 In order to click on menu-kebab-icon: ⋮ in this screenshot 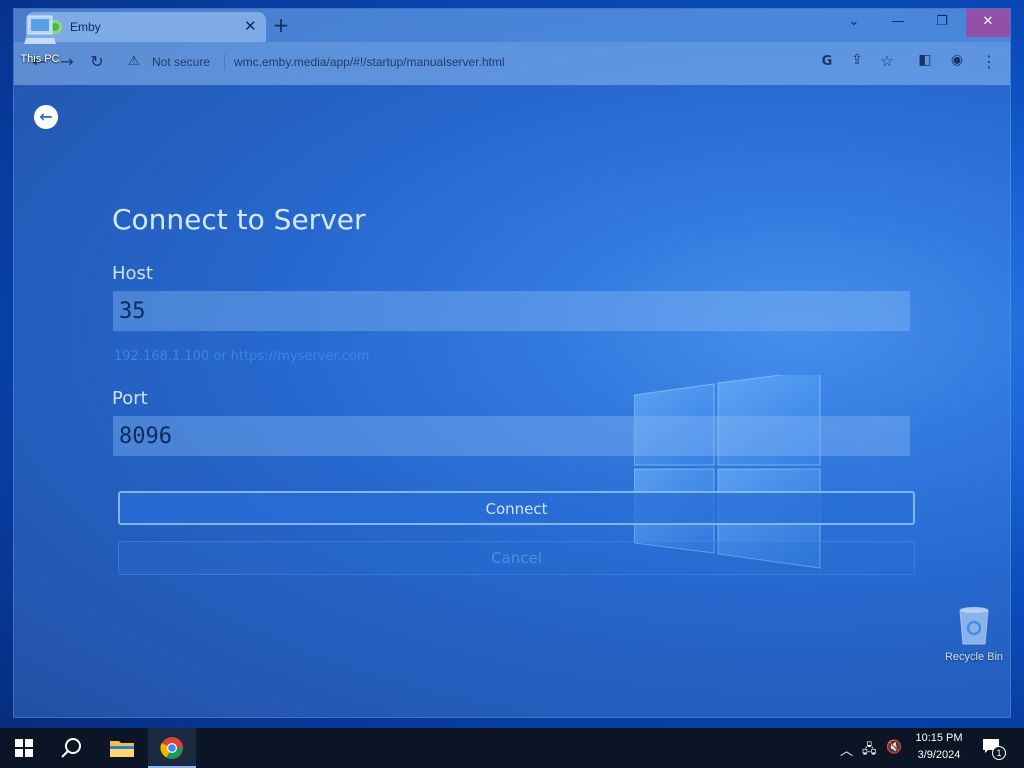, I will do `click(989, 61)`.